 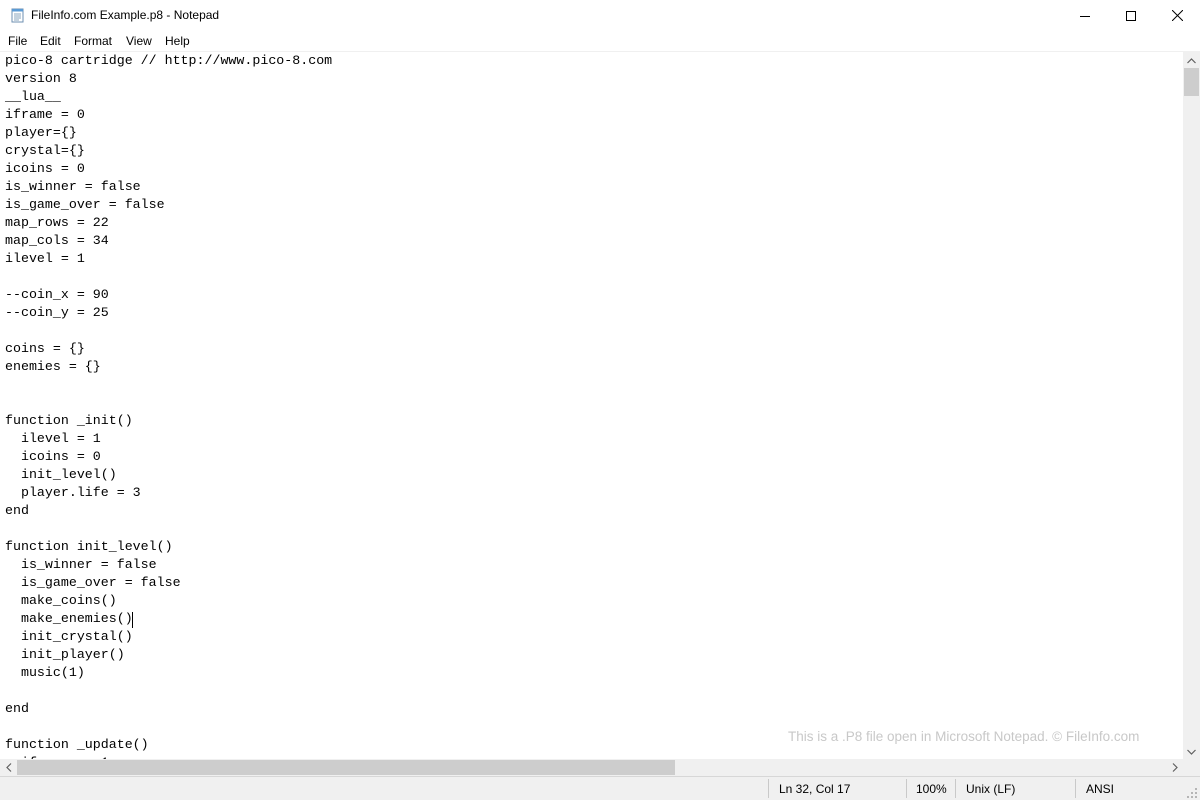 I want to click on menu-bar: File Edit Format View Help, so click(x=600, y=41).